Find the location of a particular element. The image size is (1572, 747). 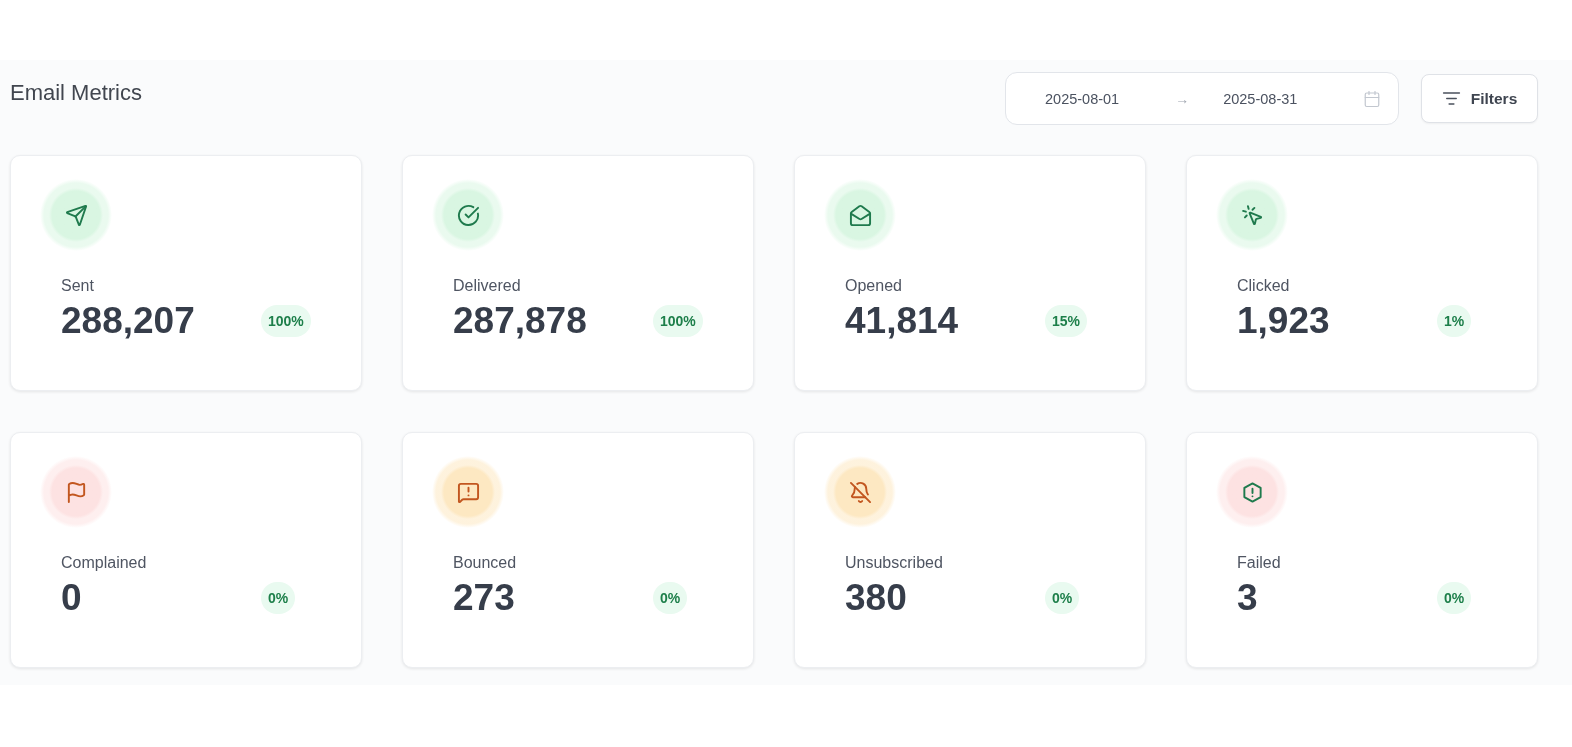

filters-button: Filters is located at coordinates (1479, 98).